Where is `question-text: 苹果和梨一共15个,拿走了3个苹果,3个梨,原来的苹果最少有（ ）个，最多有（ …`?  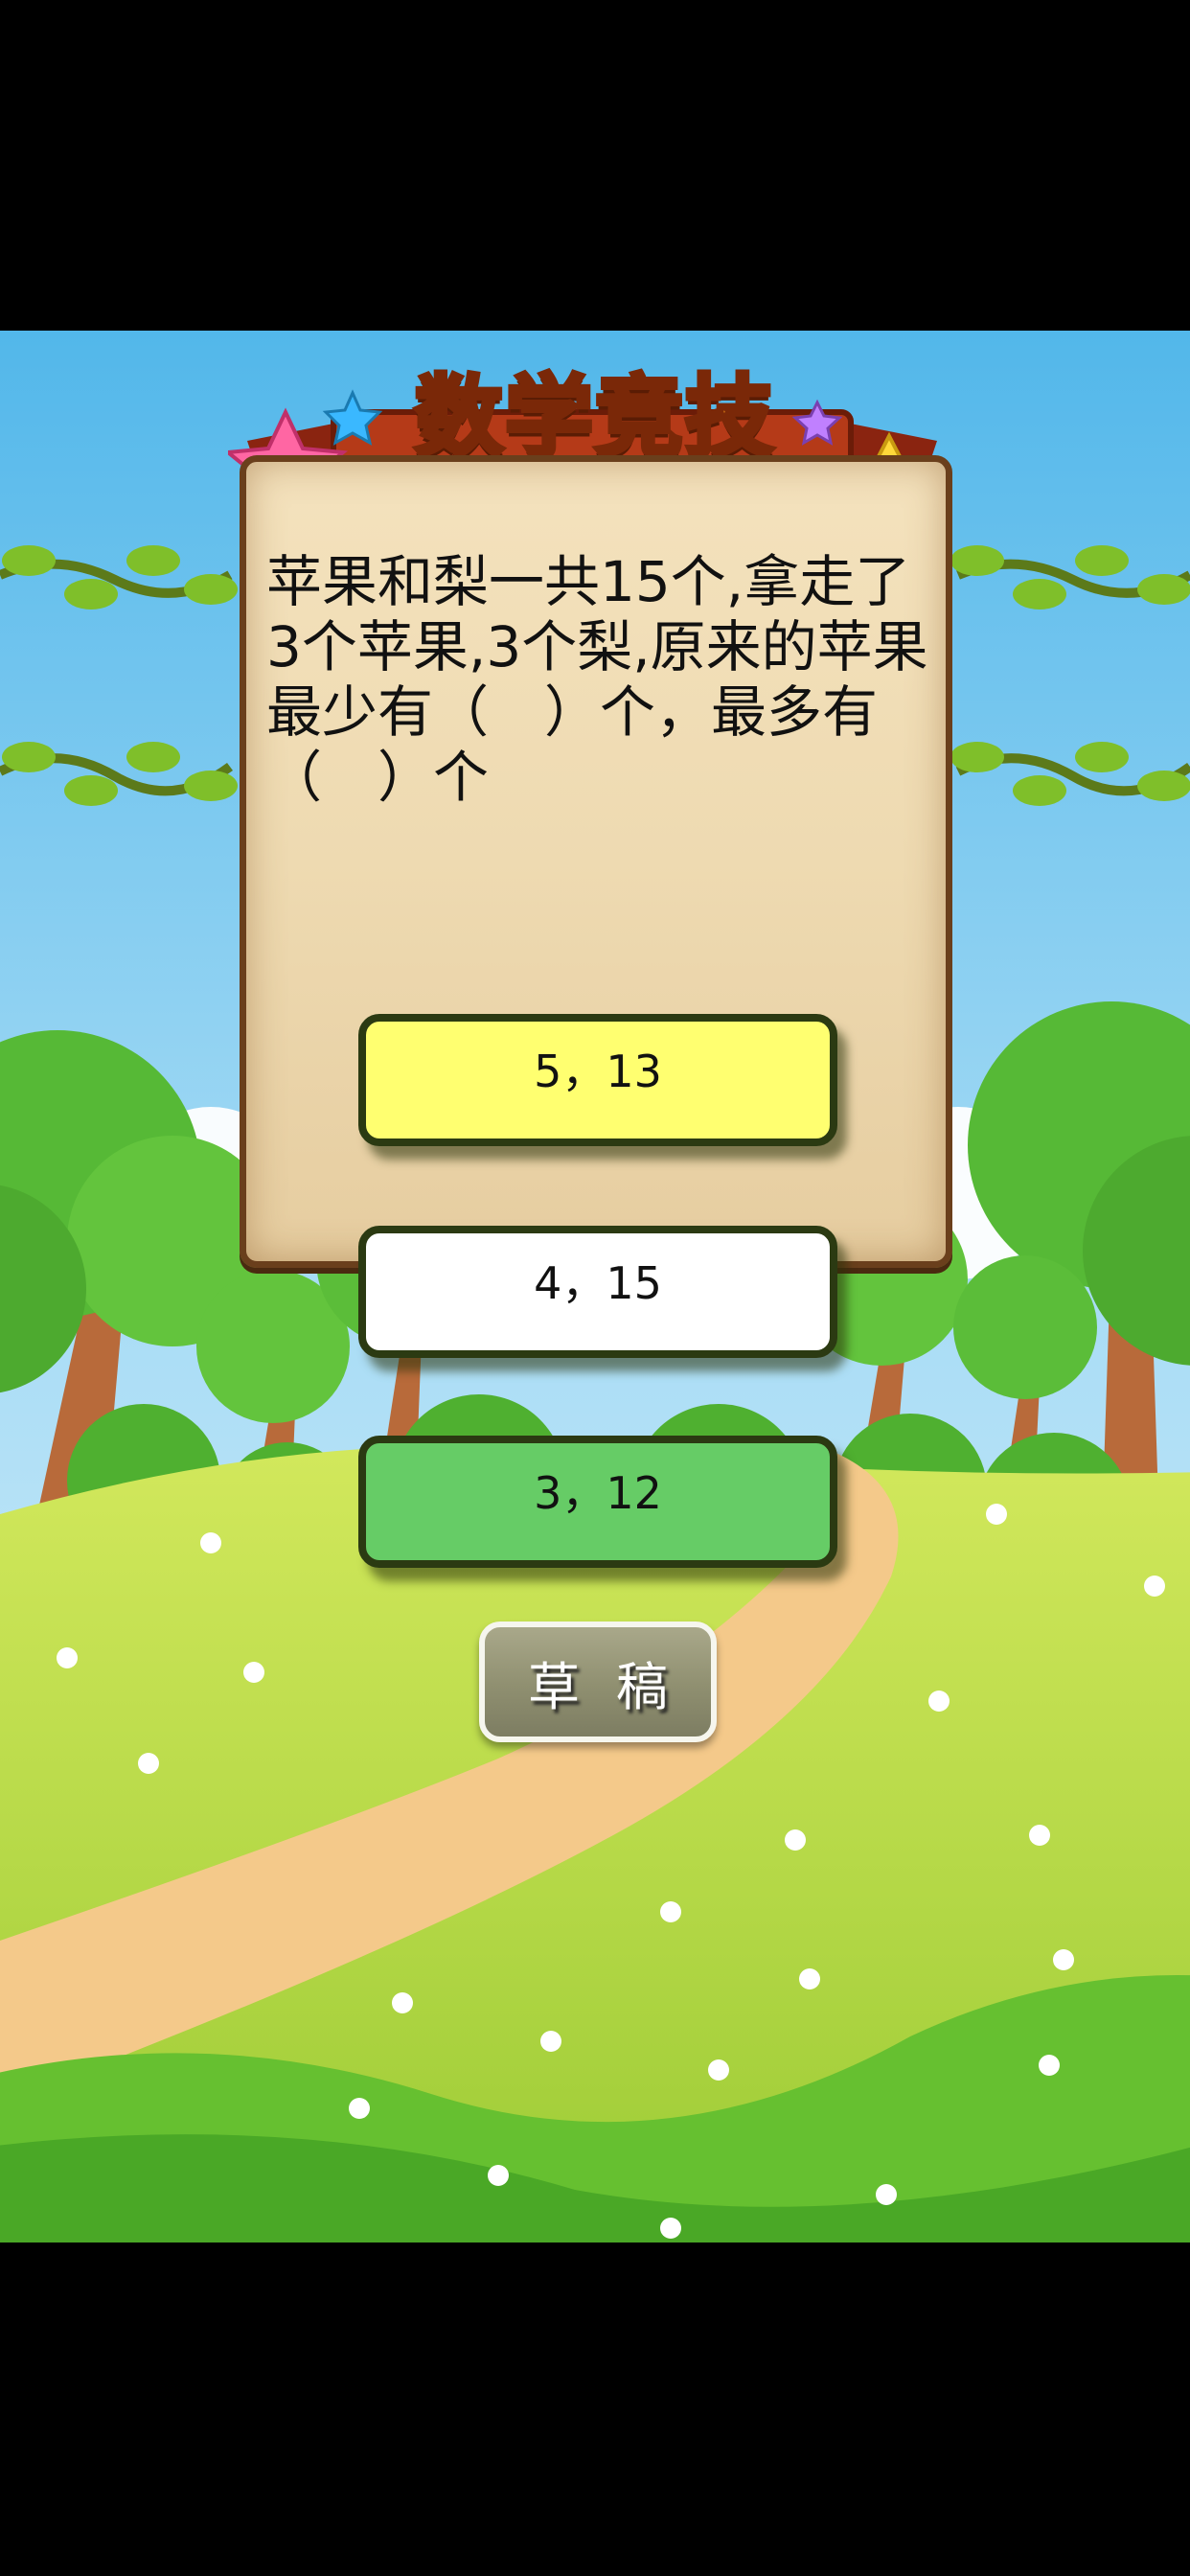 question-text: 苹果和梨一共15个,拿走了3个苹果,3个梨,原来的苹果最少有（ ）个，最多有（ … is located at coordinates (597, 679).